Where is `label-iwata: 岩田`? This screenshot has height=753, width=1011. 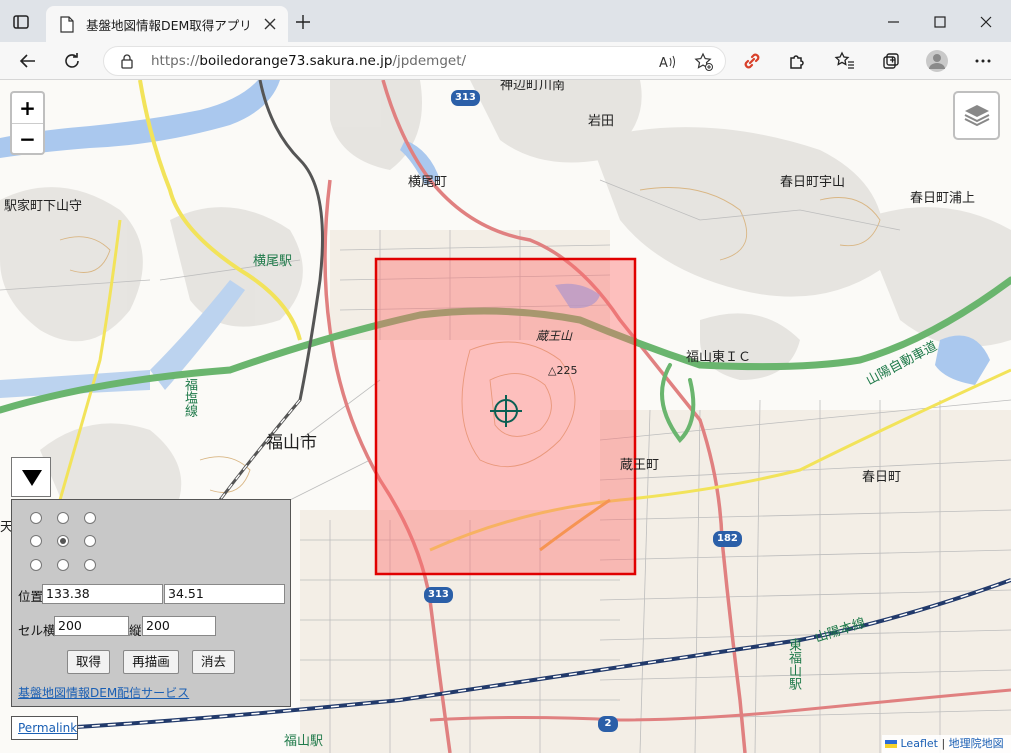 label-iwata: 岩田 is located at coordinates (601, 121).